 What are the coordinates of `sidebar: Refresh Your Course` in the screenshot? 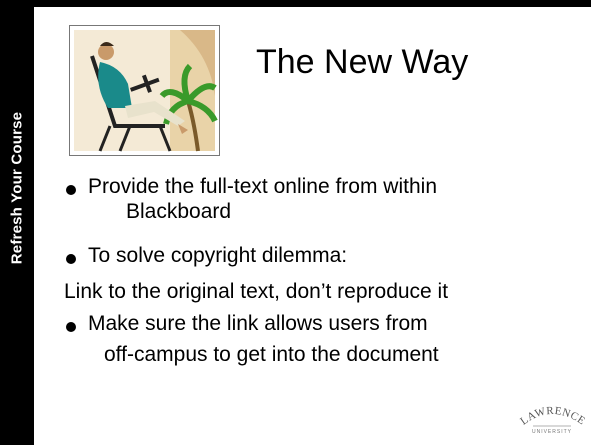 It's located at (17, 222).